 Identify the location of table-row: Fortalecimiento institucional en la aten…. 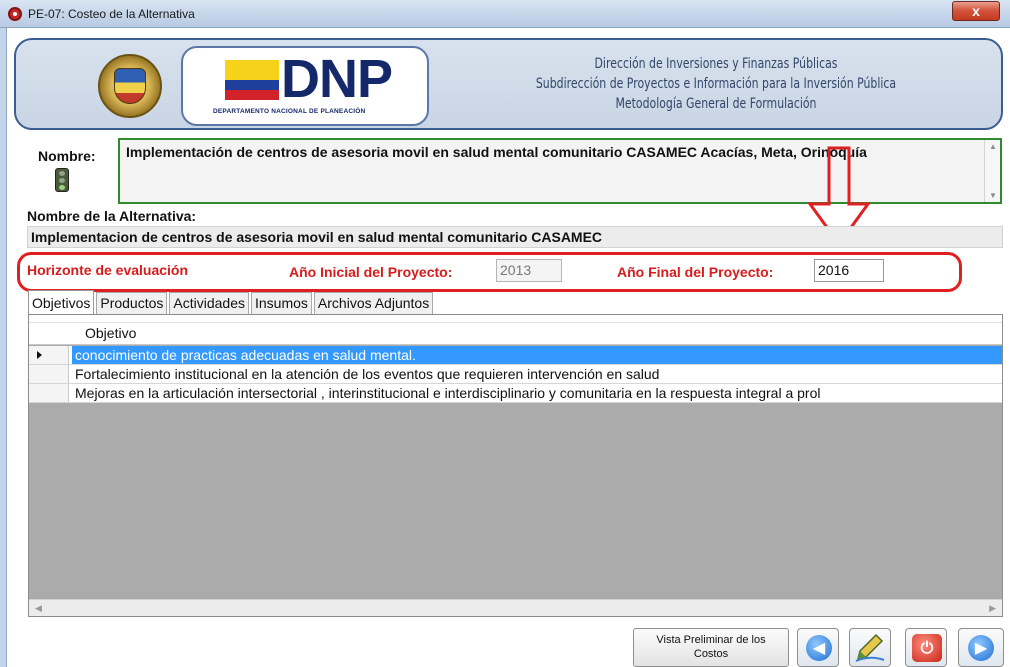
(515, 374).